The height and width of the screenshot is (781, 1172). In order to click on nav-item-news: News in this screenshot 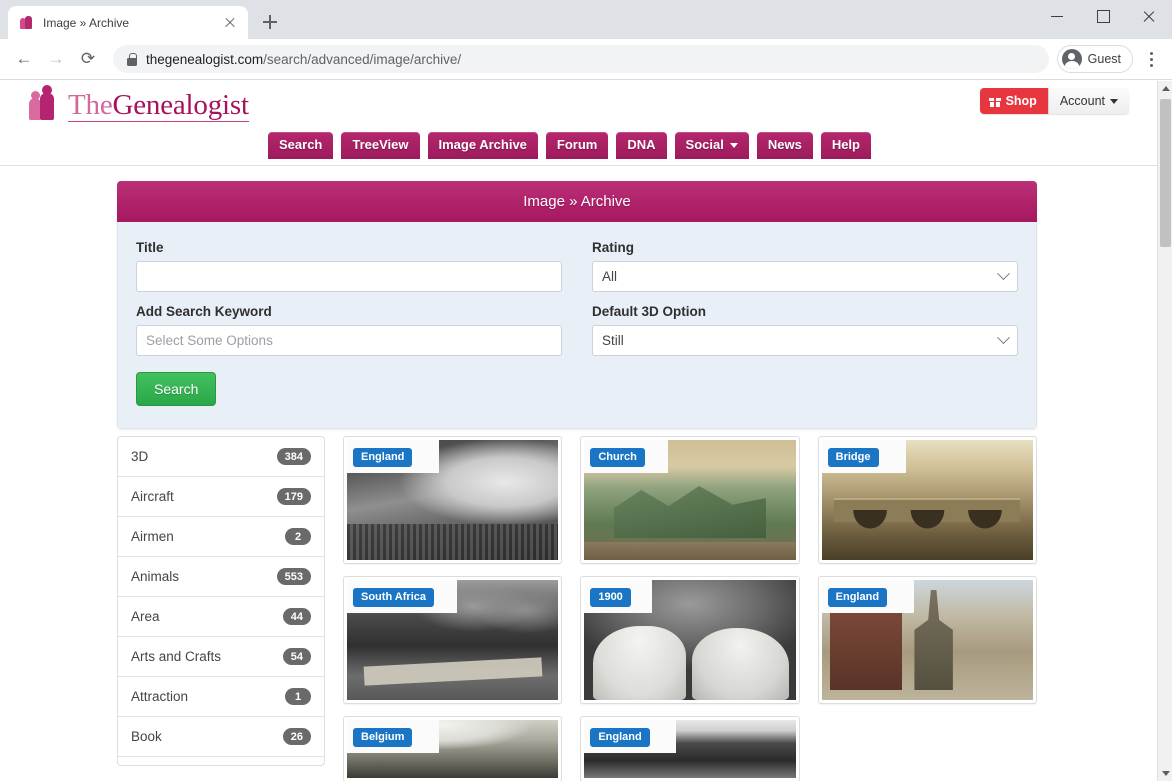, I will do `click(784, 146)`.